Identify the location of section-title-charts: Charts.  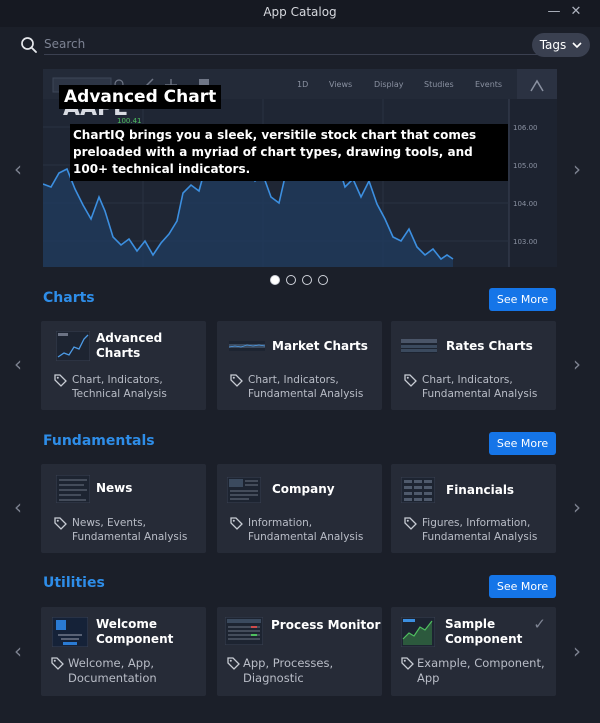
(69, 298).